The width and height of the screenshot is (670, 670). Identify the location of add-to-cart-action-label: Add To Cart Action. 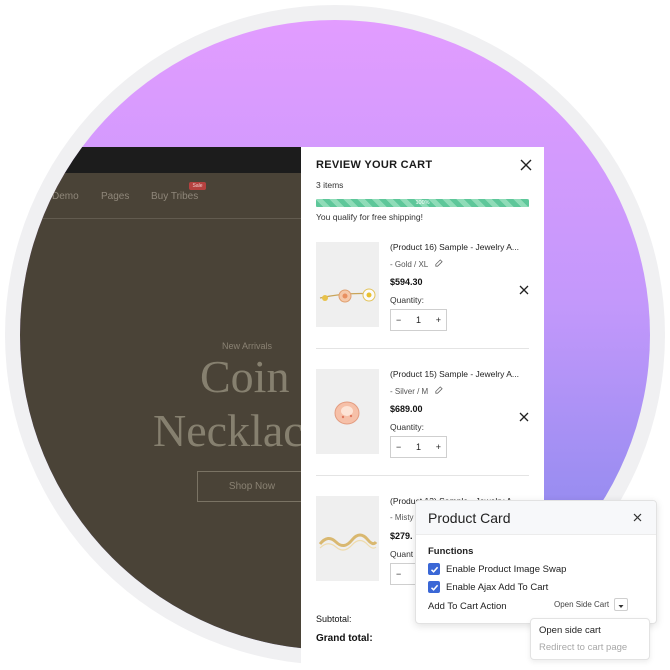
(467, 606).